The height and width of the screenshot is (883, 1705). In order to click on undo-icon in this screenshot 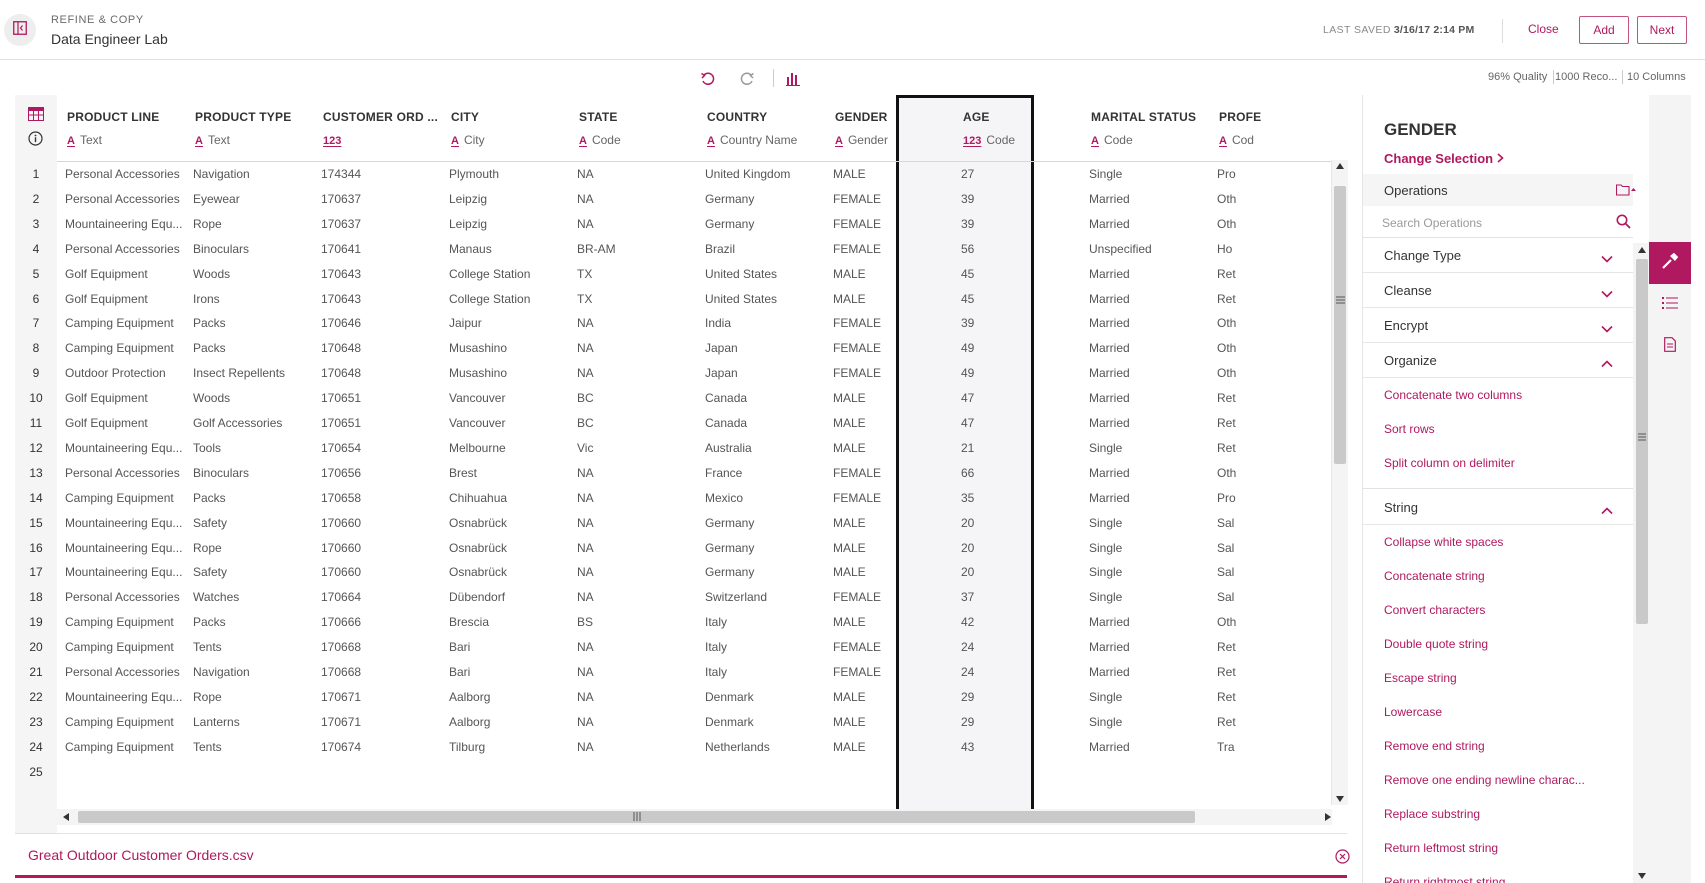, I will do `click(708, 79)`.